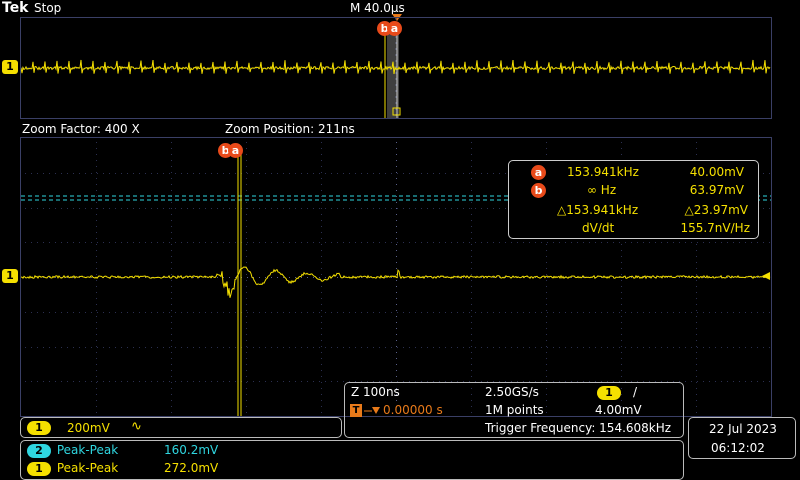  What do you see at coordinates (181, 427) in the screenshot?
I see `ch1-settings-panel: 1 200mV ∿` at bounding box center [181, 427].